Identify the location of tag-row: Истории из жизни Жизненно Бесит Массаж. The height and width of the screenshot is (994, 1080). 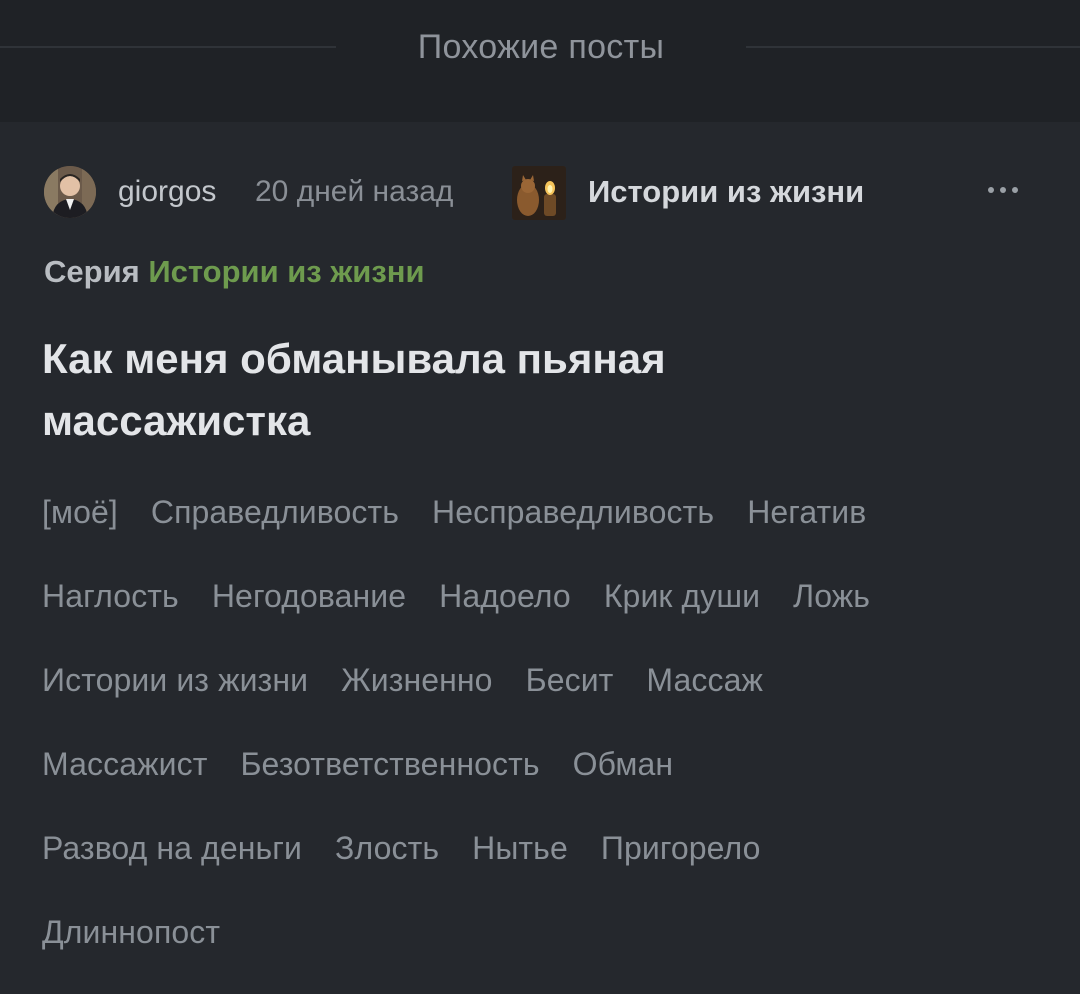
(542, 694).